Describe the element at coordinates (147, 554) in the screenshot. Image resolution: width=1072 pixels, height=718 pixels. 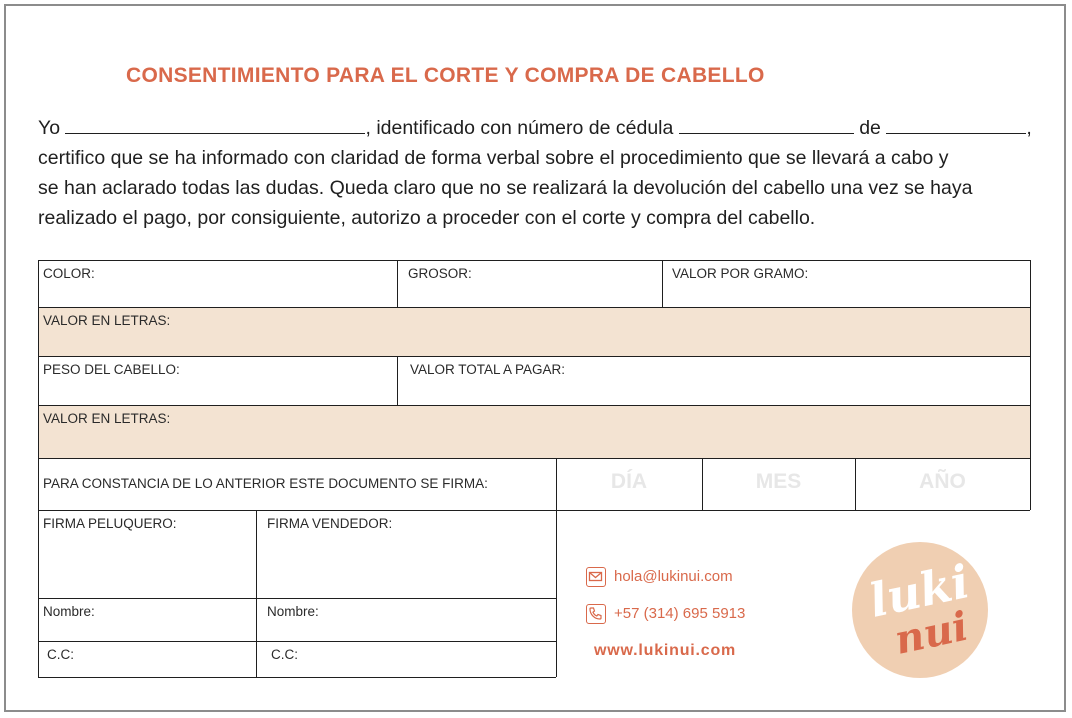
I see `firma-peluquero-cell: FIRMA PELUQUERO:` at that location.